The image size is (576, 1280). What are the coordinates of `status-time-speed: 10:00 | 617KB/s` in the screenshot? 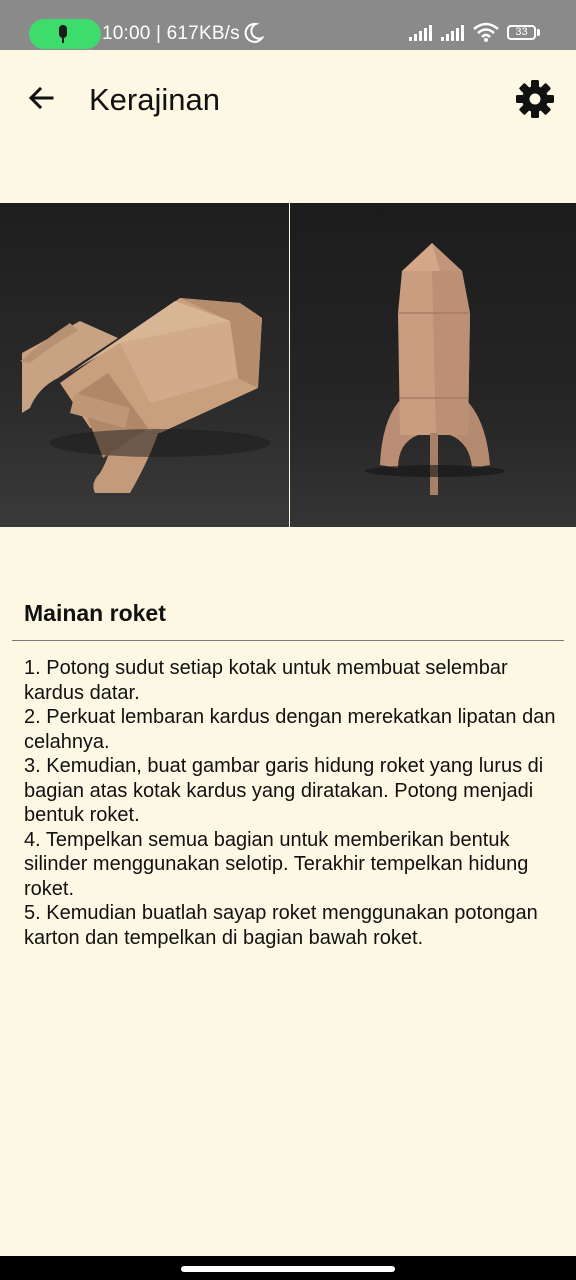 It's located at (171, 33).